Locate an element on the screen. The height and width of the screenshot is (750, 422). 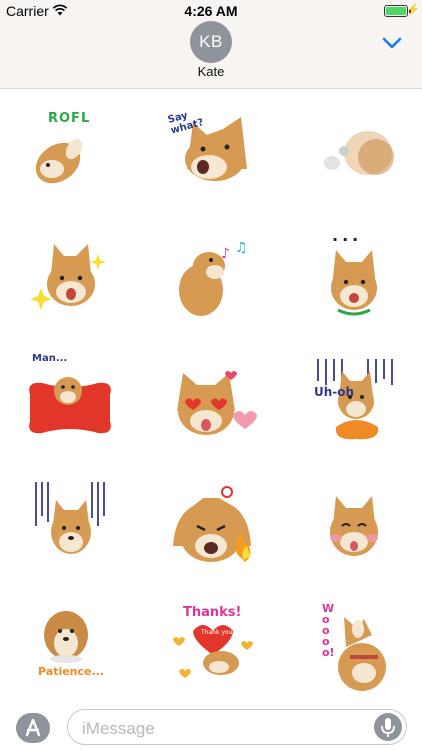
shiba-howling-icon is located at coordinates (362, 654).